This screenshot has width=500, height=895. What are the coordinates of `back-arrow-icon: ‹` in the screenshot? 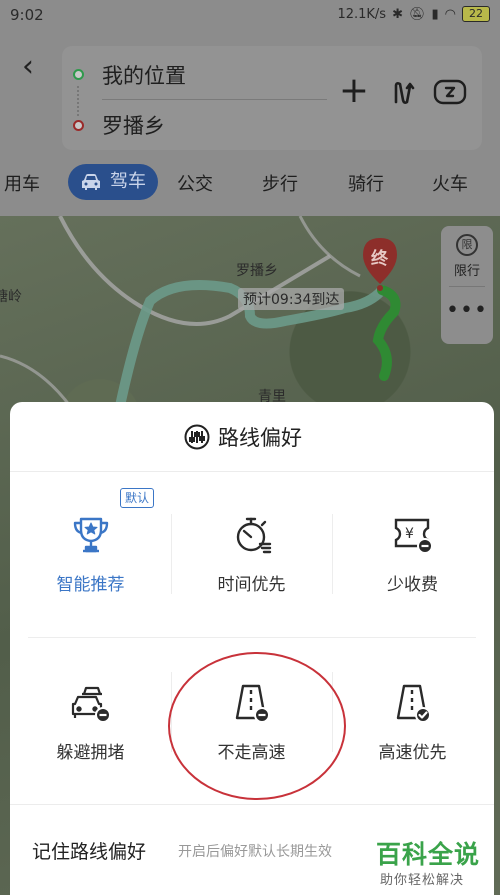 It's located at (34, 68).